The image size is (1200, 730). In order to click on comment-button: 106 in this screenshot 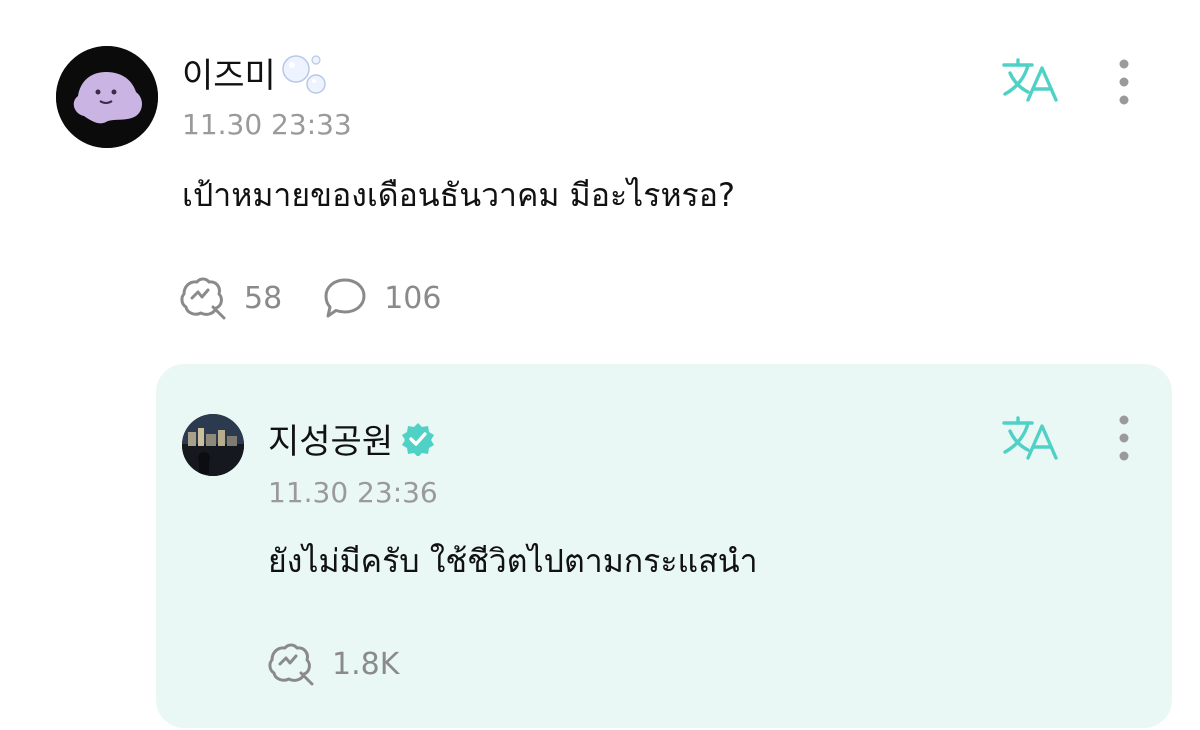, I will do `click(381, 298)`.